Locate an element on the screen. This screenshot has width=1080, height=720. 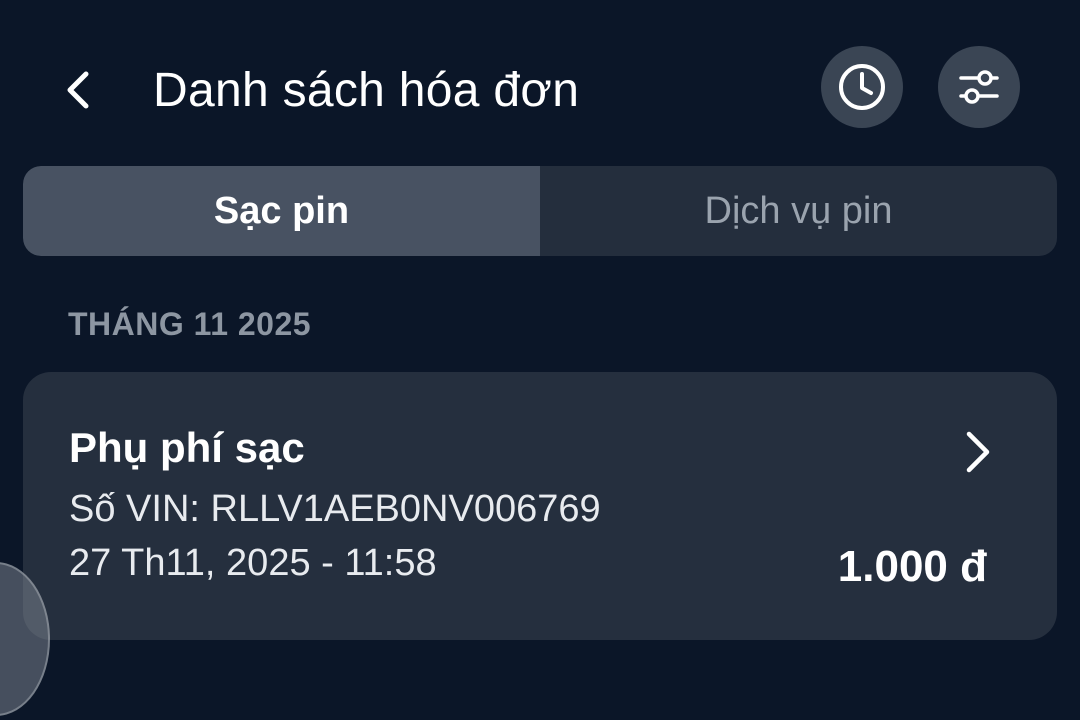
chevron-left-icon is located at coordinates (78, 90).